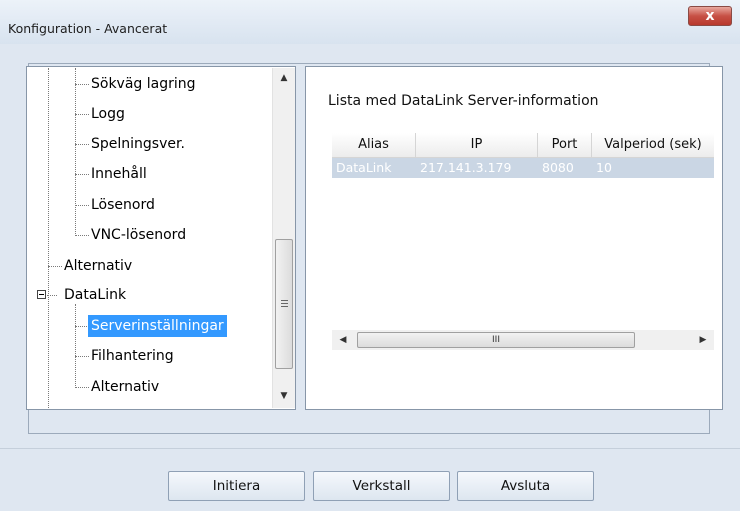 The width and height of the screenshot is (740, 511). Describe the element at coordinates (132, 356) in the screenshot. I see `tree-item-filhantering: Filhantering` at that location.